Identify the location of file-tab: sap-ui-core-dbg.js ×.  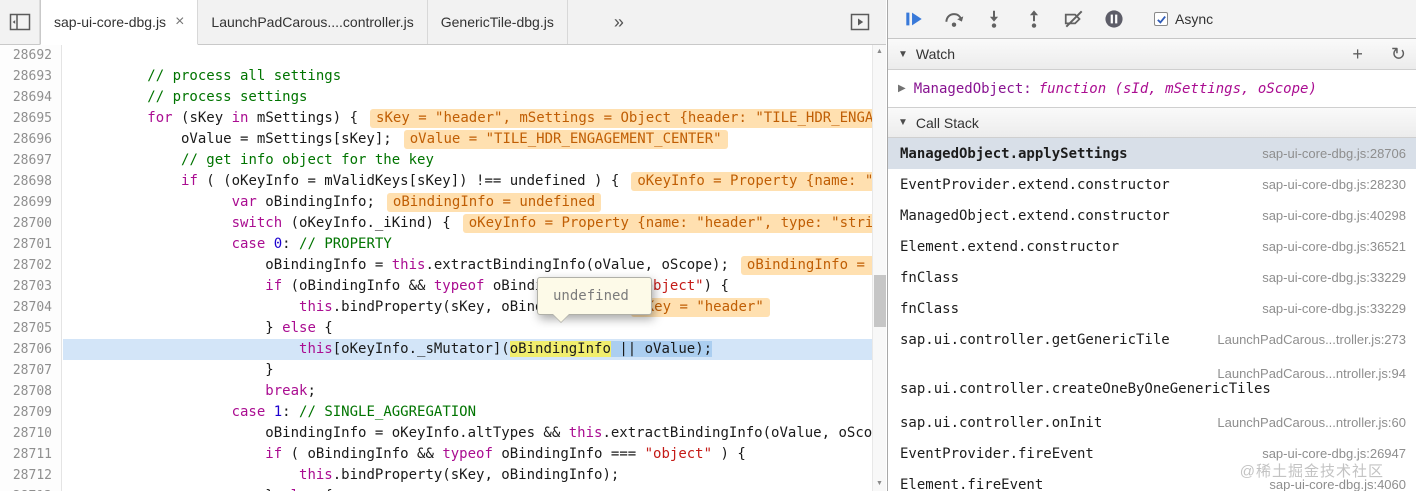
(119, 22).